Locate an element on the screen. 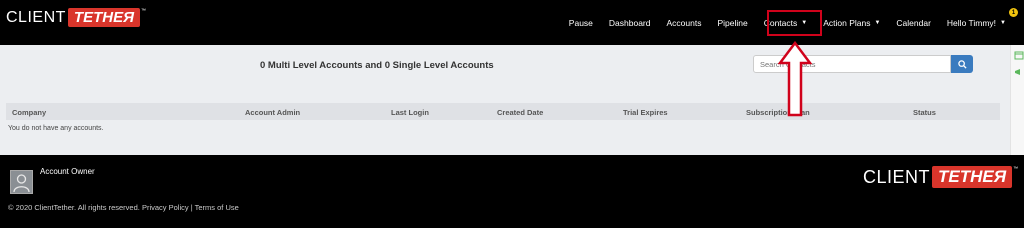  nav-dashboard: Dashboard is located at coordinates (630, 22).